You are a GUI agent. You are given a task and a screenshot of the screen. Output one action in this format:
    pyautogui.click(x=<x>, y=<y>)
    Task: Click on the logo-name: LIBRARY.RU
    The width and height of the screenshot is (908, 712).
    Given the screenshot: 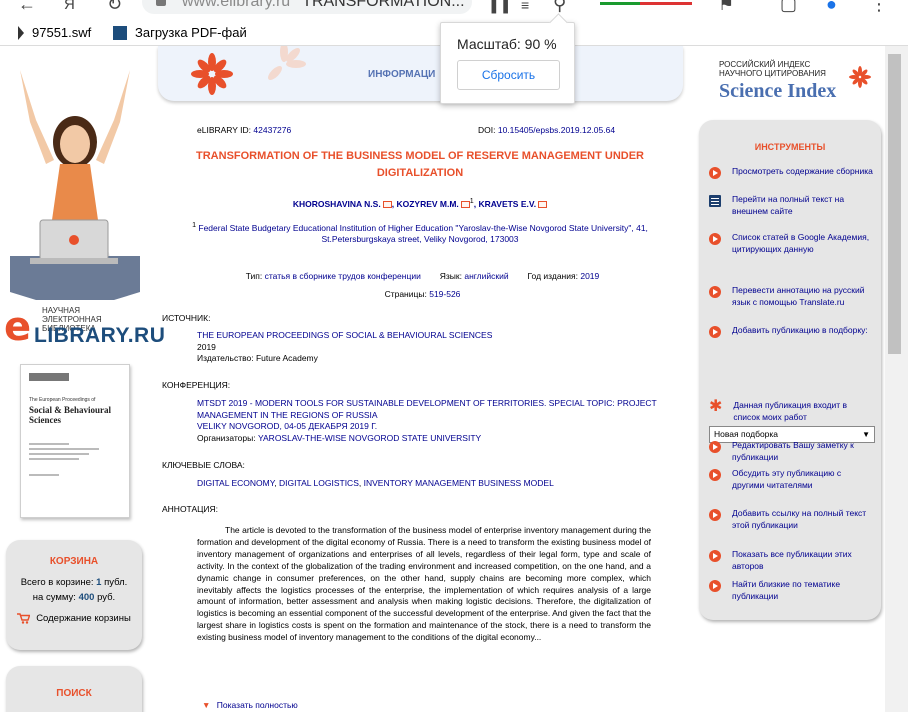 What is the action you would take?
    pyautogui.click(x=100, y=335)
    